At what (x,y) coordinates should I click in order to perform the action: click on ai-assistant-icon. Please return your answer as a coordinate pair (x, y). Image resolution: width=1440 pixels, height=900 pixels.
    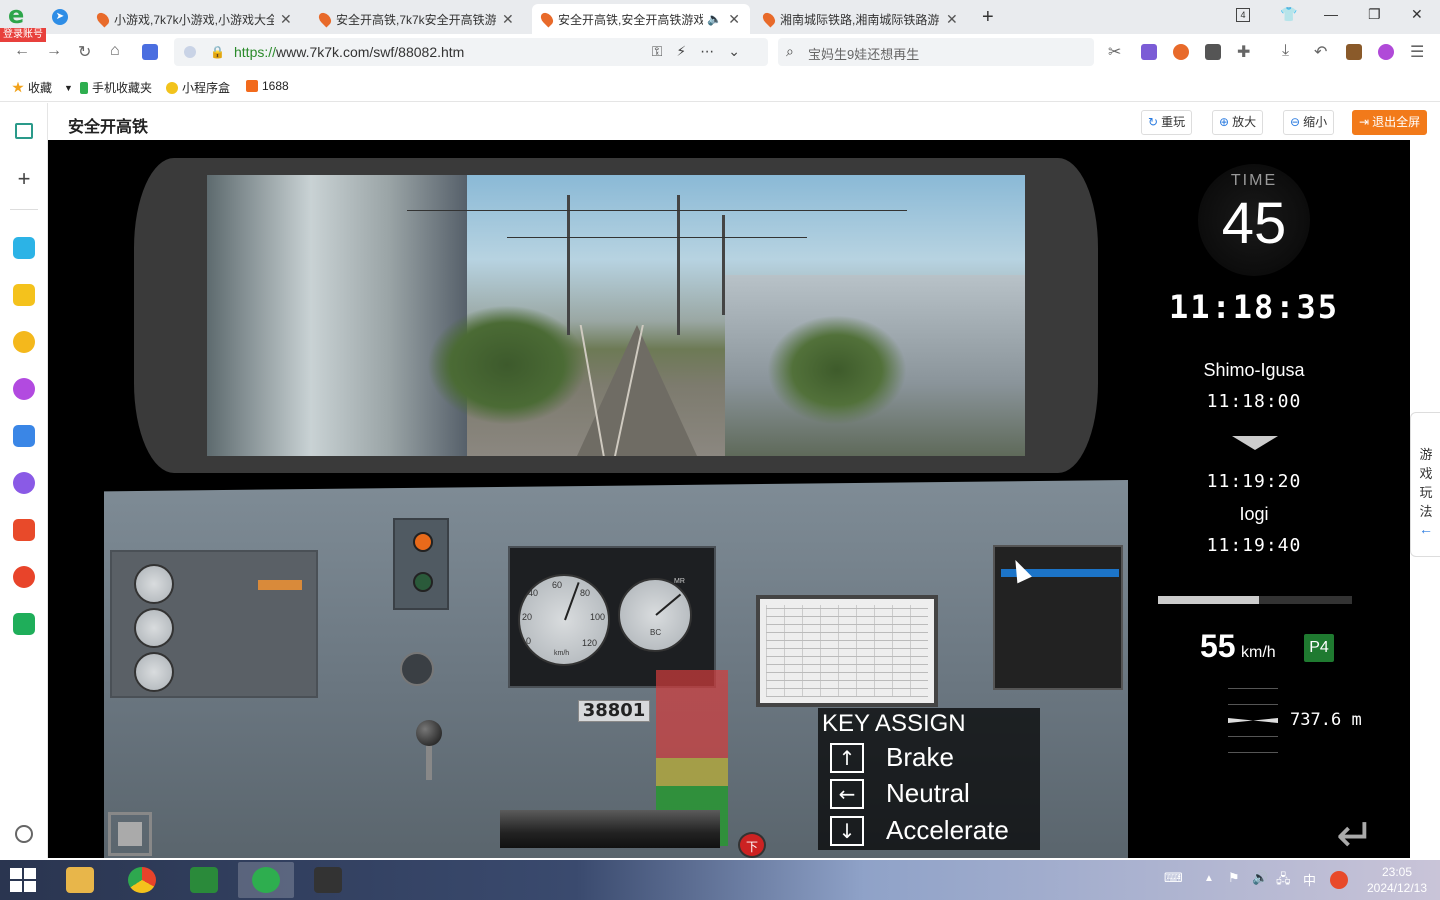
    Looking at the image, I should click on (150, 52).